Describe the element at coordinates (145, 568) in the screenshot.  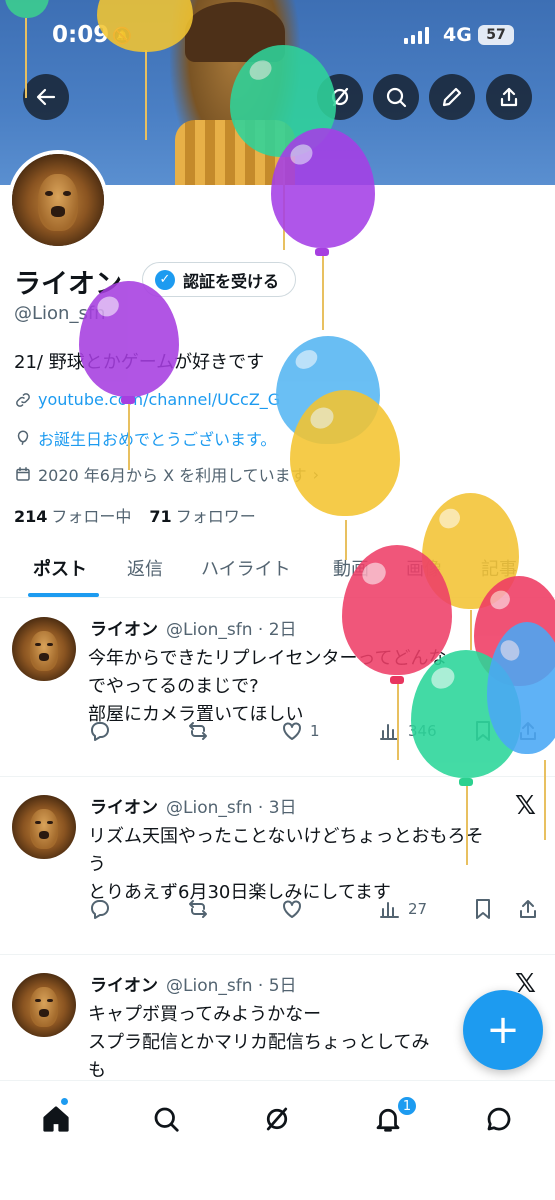
I see `tab-replies: 返信` at that location.